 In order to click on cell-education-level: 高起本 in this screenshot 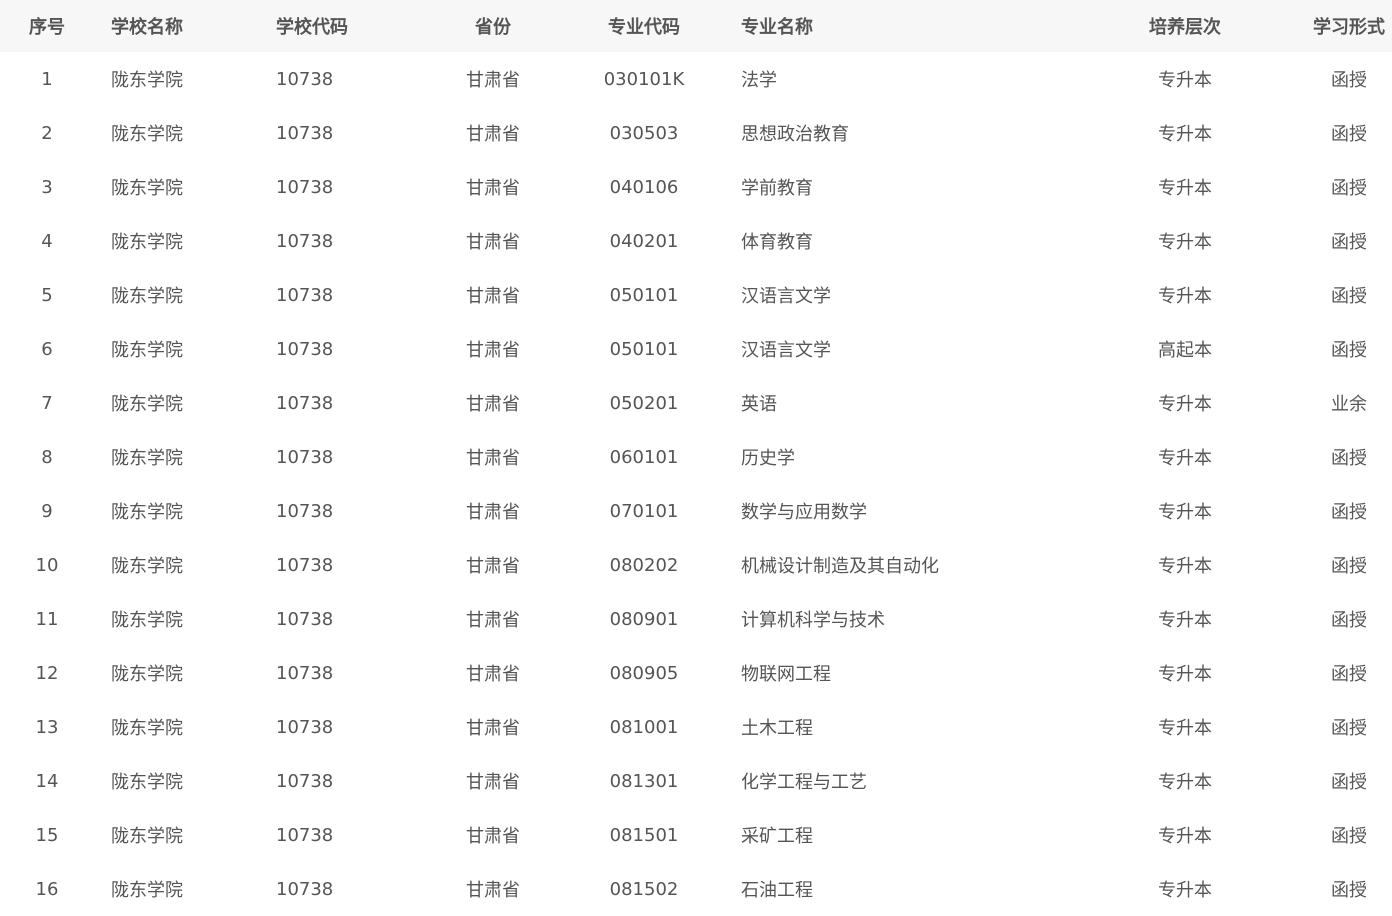, I will do `click(1185, 350)`.